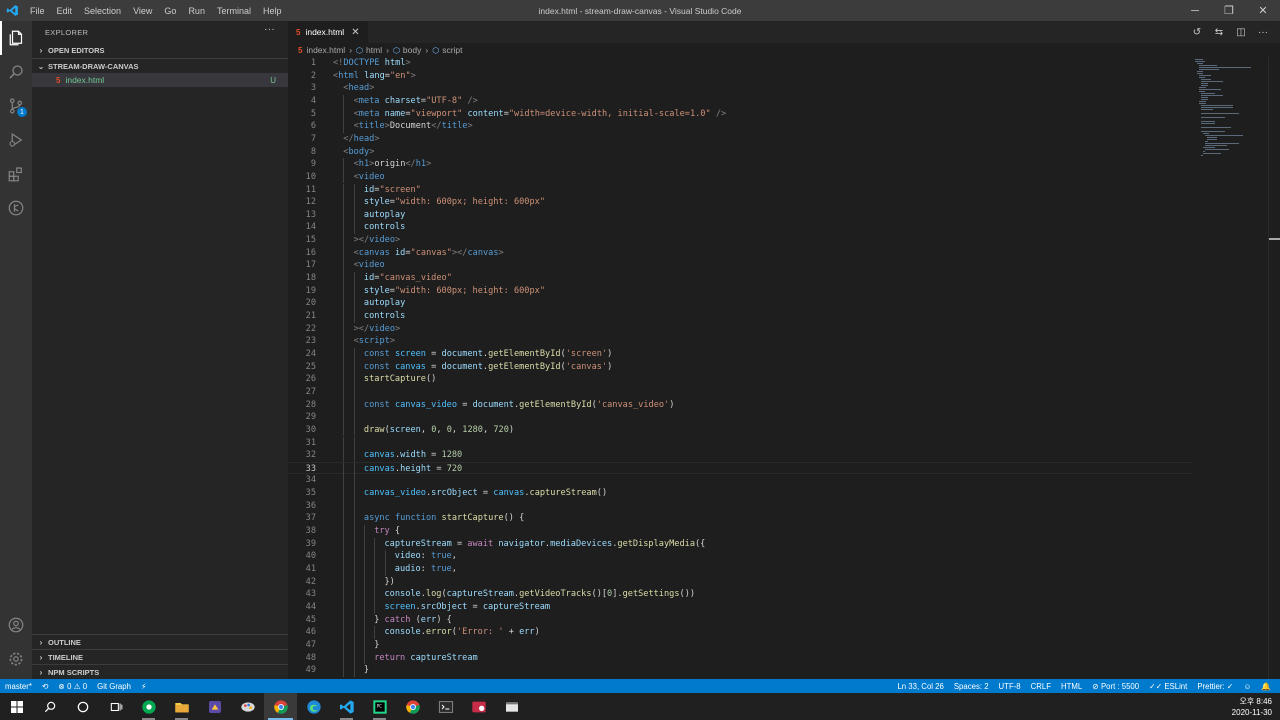  What do you see at coordinates (1041, 686) in the screenshot?
I see `eol-status: CRLF` at bounding box center [1041, 686].